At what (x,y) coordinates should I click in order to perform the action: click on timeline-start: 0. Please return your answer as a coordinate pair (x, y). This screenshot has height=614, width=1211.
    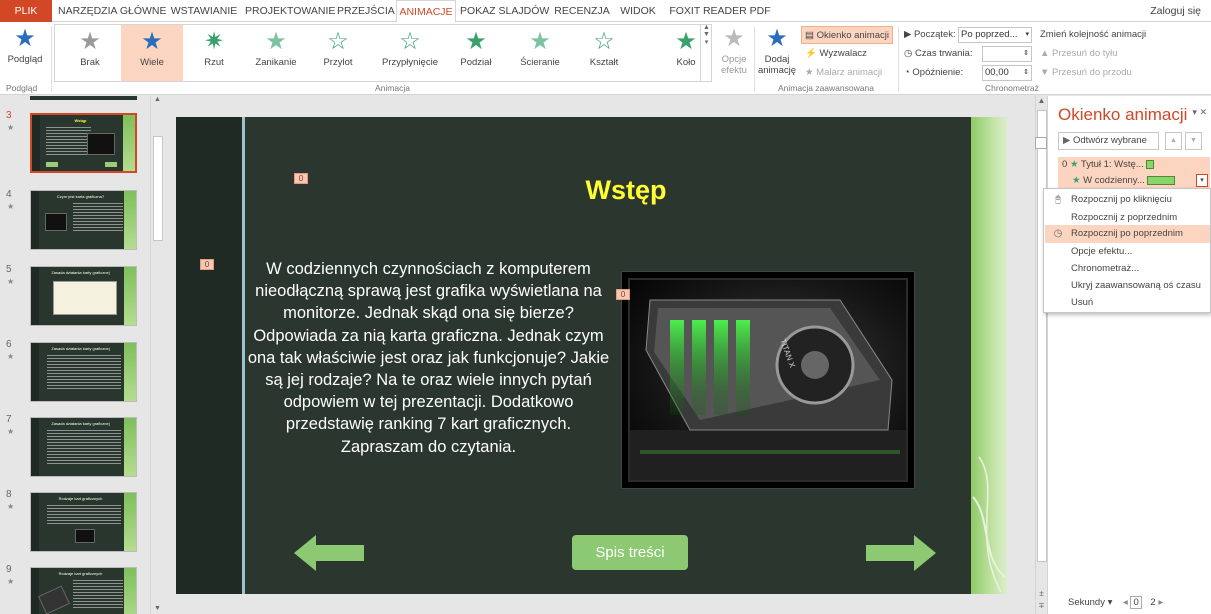
    Looking at the image, I should click on (1136, 602).